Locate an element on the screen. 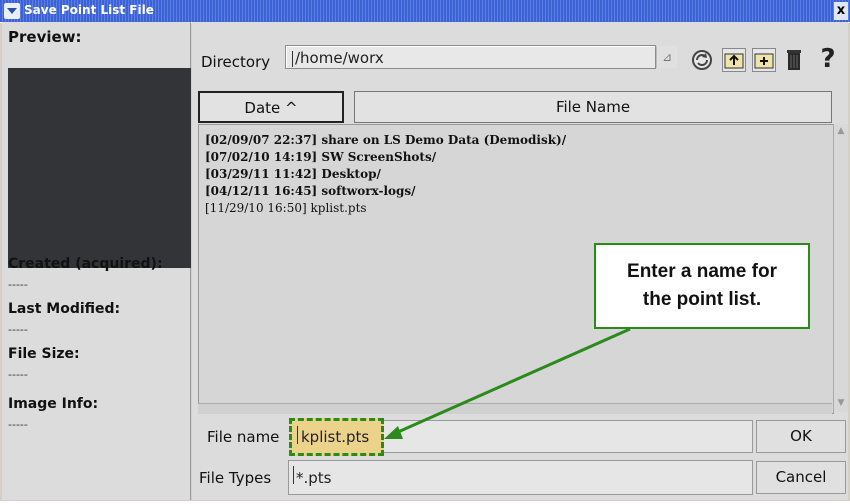 Image resolution: width=850 pixels, height=504 pixels. window-menu-icon is located at coordinates (12, 11).